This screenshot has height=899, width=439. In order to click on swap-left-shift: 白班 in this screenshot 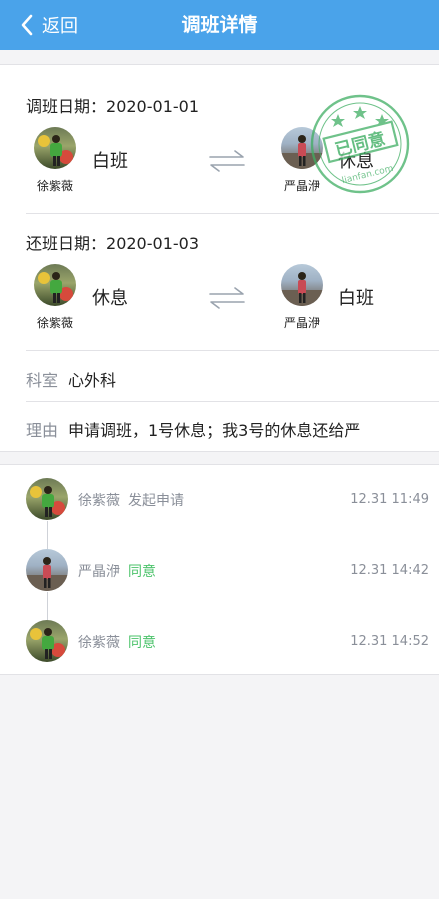, I will do `click(110, 161)`.